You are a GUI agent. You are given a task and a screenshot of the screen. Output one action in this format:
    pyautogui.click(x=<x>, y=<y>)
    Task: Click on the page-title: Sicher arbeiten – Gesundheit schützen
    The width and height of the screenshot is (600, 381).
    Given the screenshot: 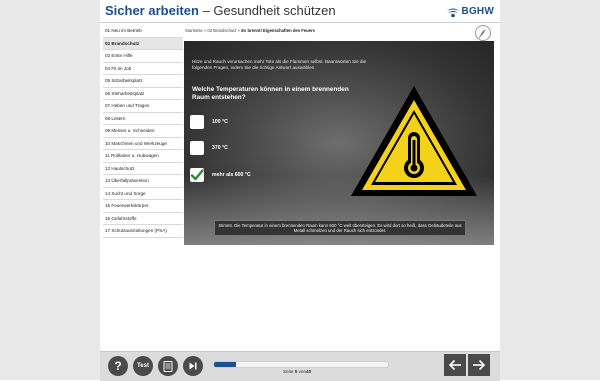 What is the action you would take?
    pyautogui.click(x=220, y=11)
    